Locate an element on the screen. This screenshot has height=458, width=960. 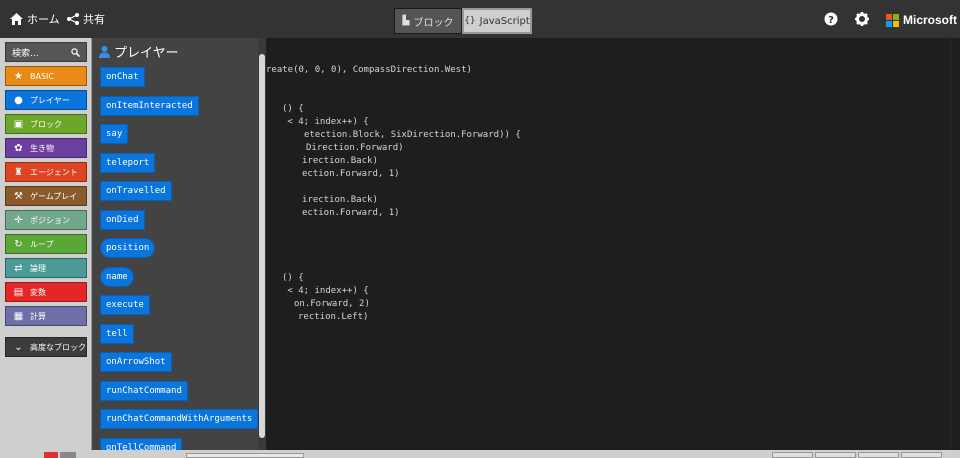
toolbox-category-9: ⇄ 論理 is located at coordinates (46, 268).